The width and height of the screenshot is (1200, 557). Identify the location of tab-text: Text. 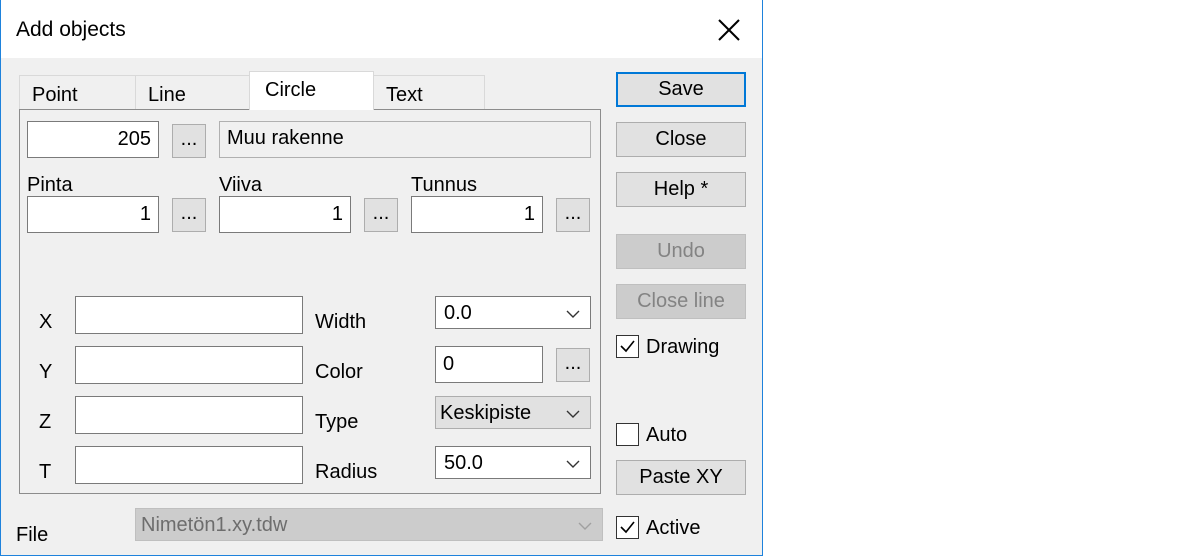
(429, 92).